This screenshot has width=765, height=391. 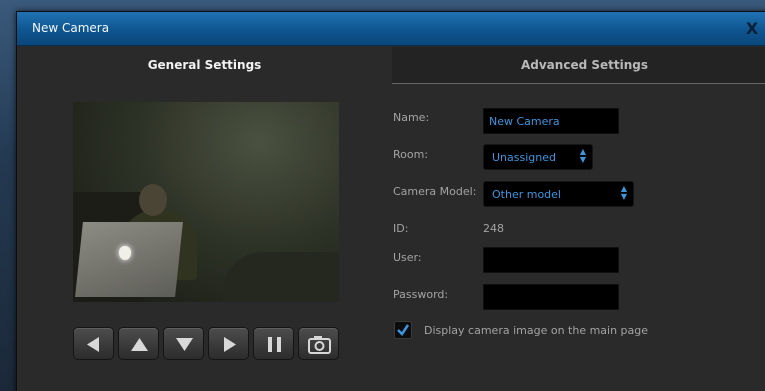 I want to click on room-select: Unassigned ▲ ▼, so click(x=538, y=157).